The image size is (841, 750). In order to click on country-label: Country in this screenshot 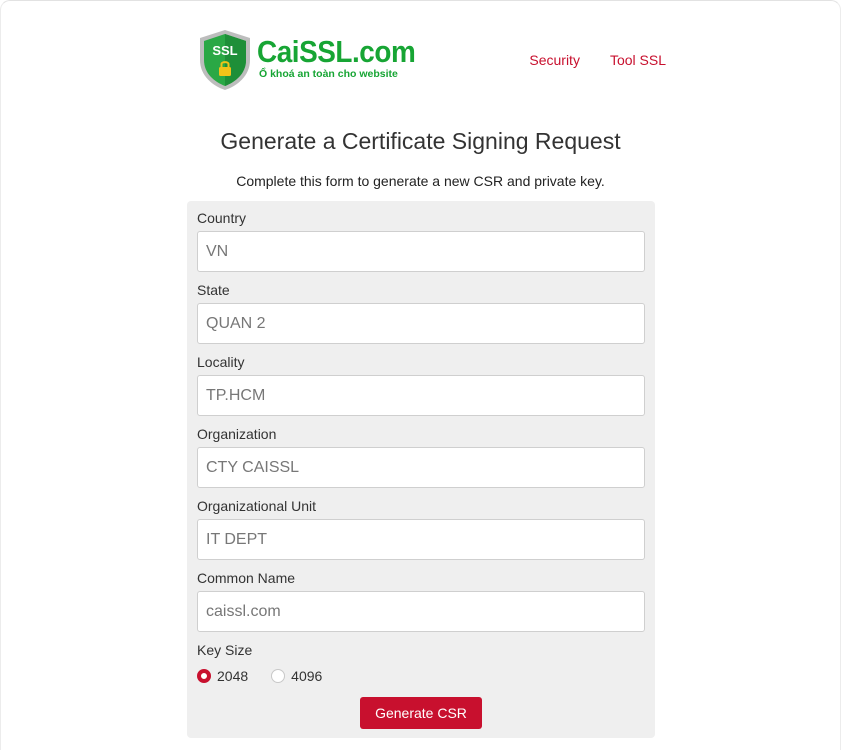, I will do `click(222, 218)`.